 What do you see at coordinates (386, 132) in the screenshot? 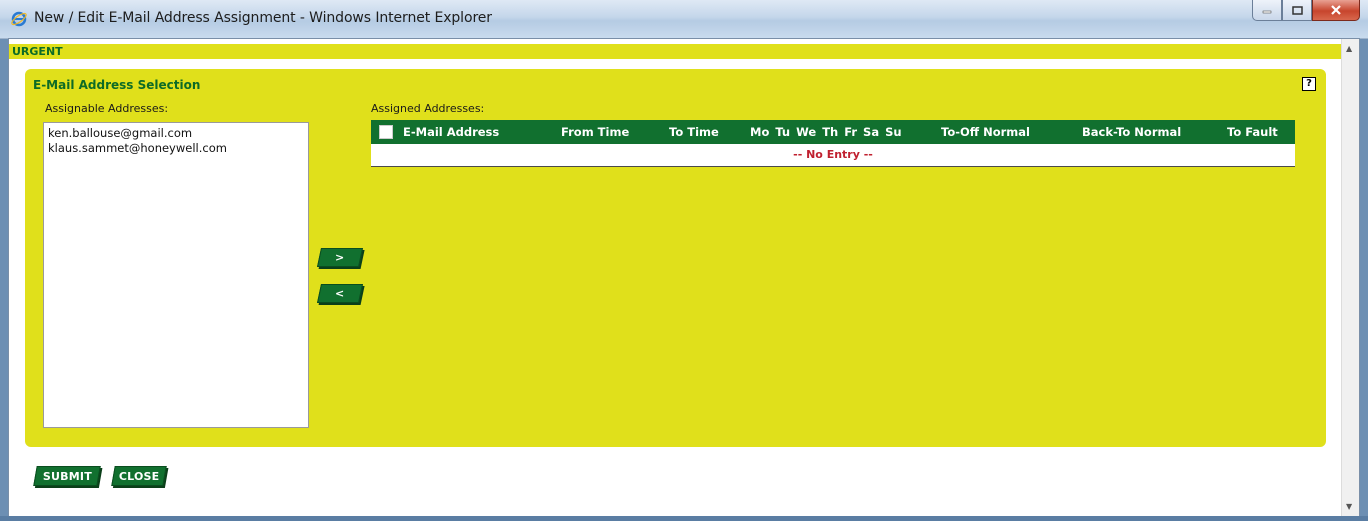
I see `select-all-checkbox` at bounding box center [386, 132].